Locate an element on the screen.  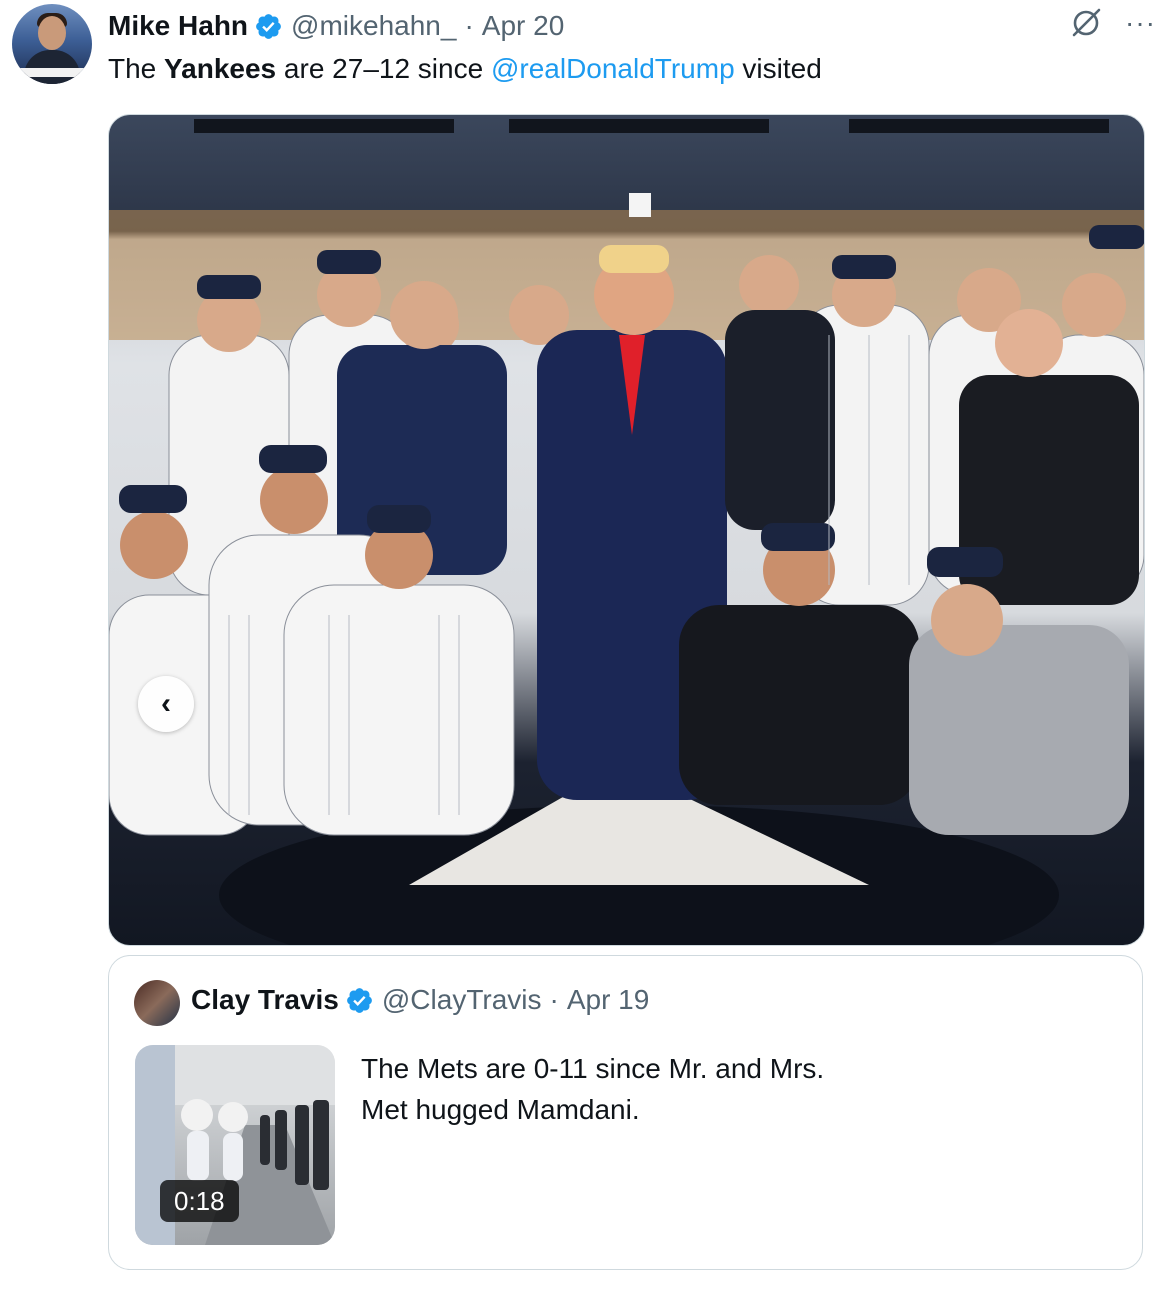
mention-link: @realDonaldTrump is located at coordinates (613, 68).